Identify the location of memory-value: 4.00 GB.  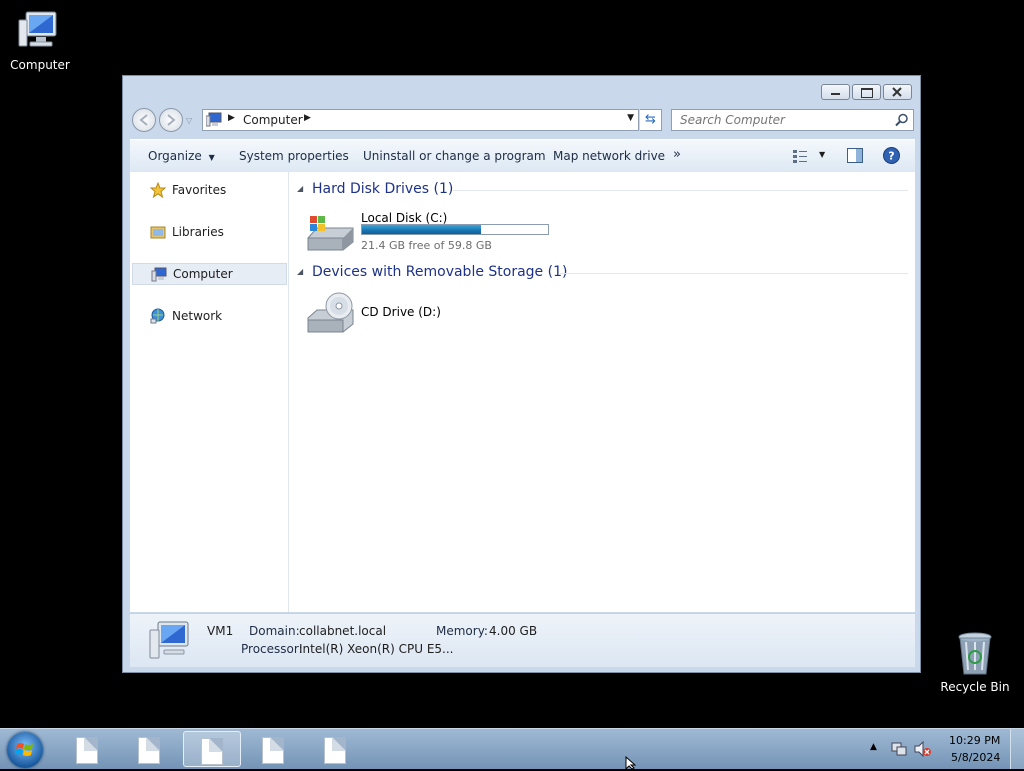
(513, 631).